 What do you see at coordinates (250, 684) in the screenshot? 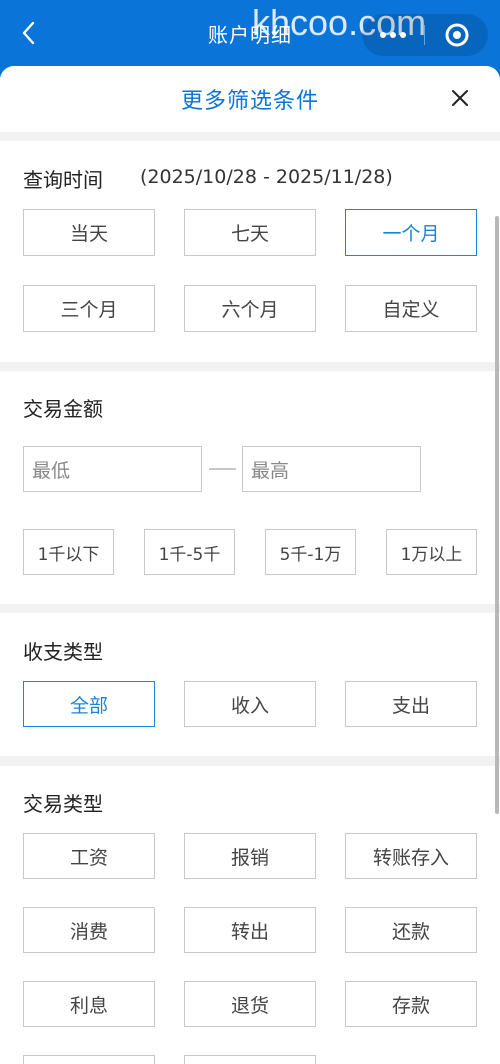
I see `flow-section` at bounding box center [250, 684].